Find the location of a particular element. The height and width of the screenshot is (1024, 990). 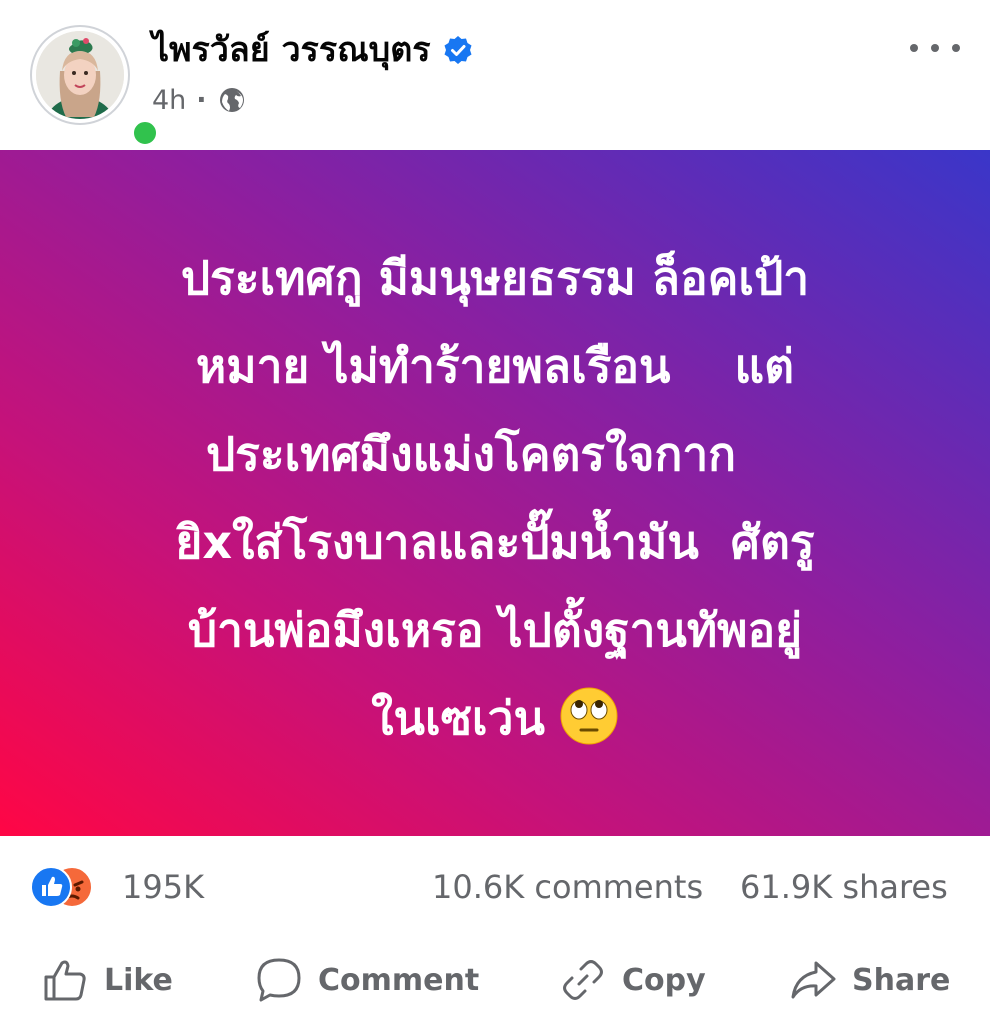

more-options-button is located at coordinates (935, 48).